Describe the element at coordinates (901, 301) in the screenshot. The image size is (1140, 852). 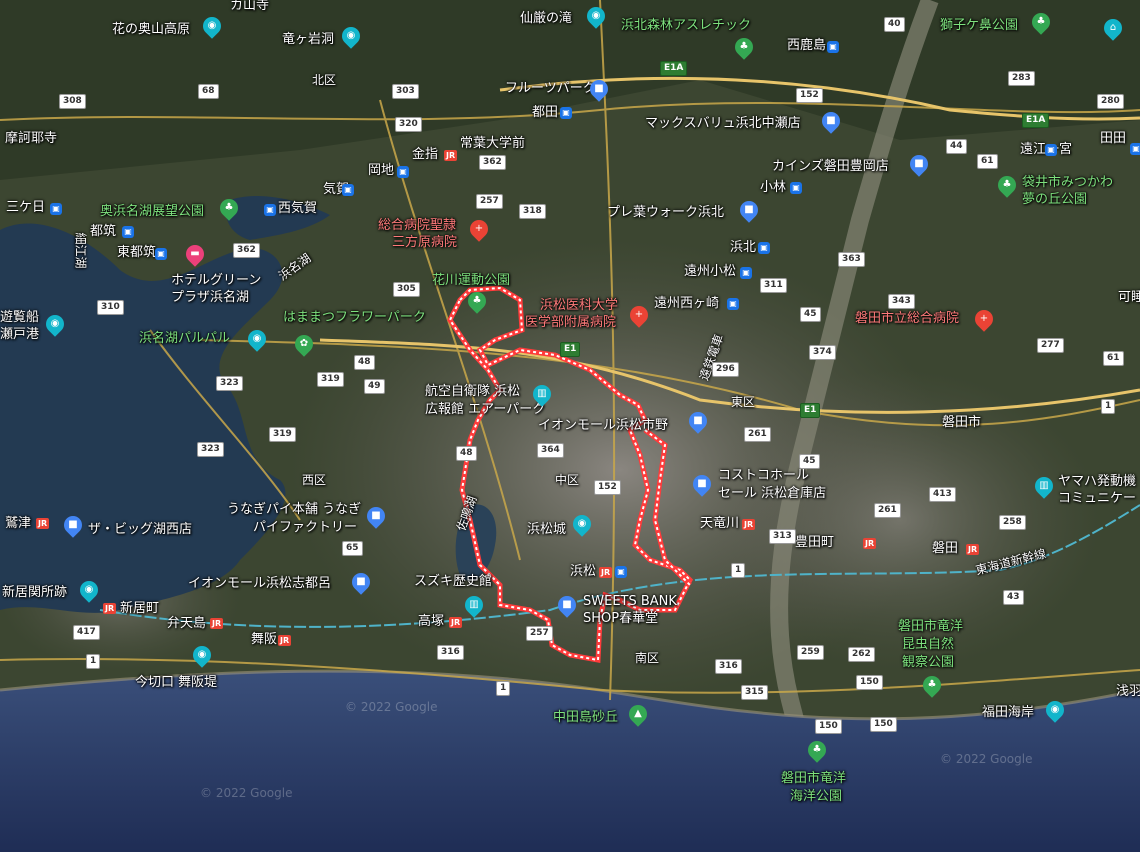
I see `route-shield: 343` at that location.